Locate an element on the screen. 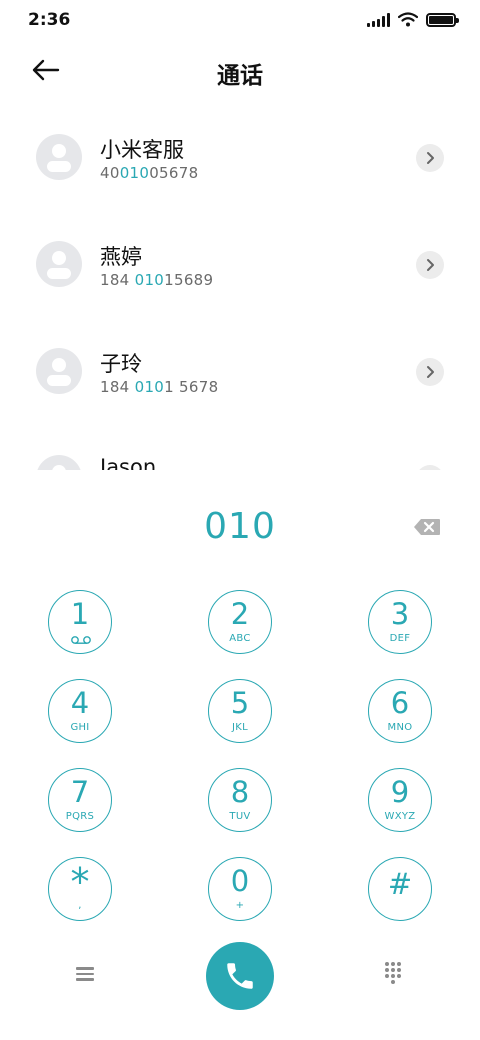 This screenshot has height=1040, width=480. contact-name: 子玲 is located at coordinates (121, 364).